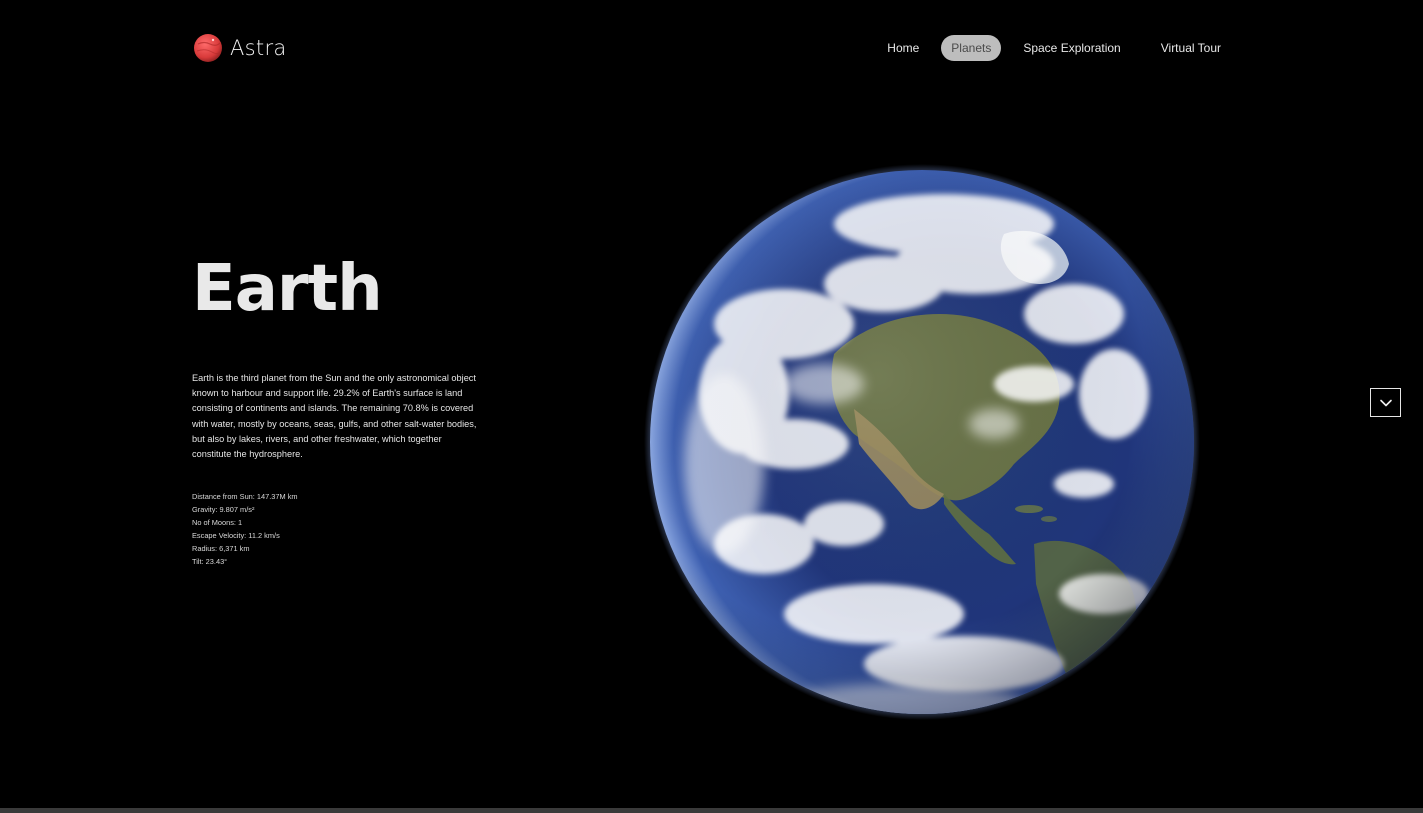 The width and height of the screenshot is (1423, 813). What do you see at coordinates (223, 509) in the screenshot?
I see `stat-gravity: Gravity: 9.807 m/s²` at bounding box center [223, 509].